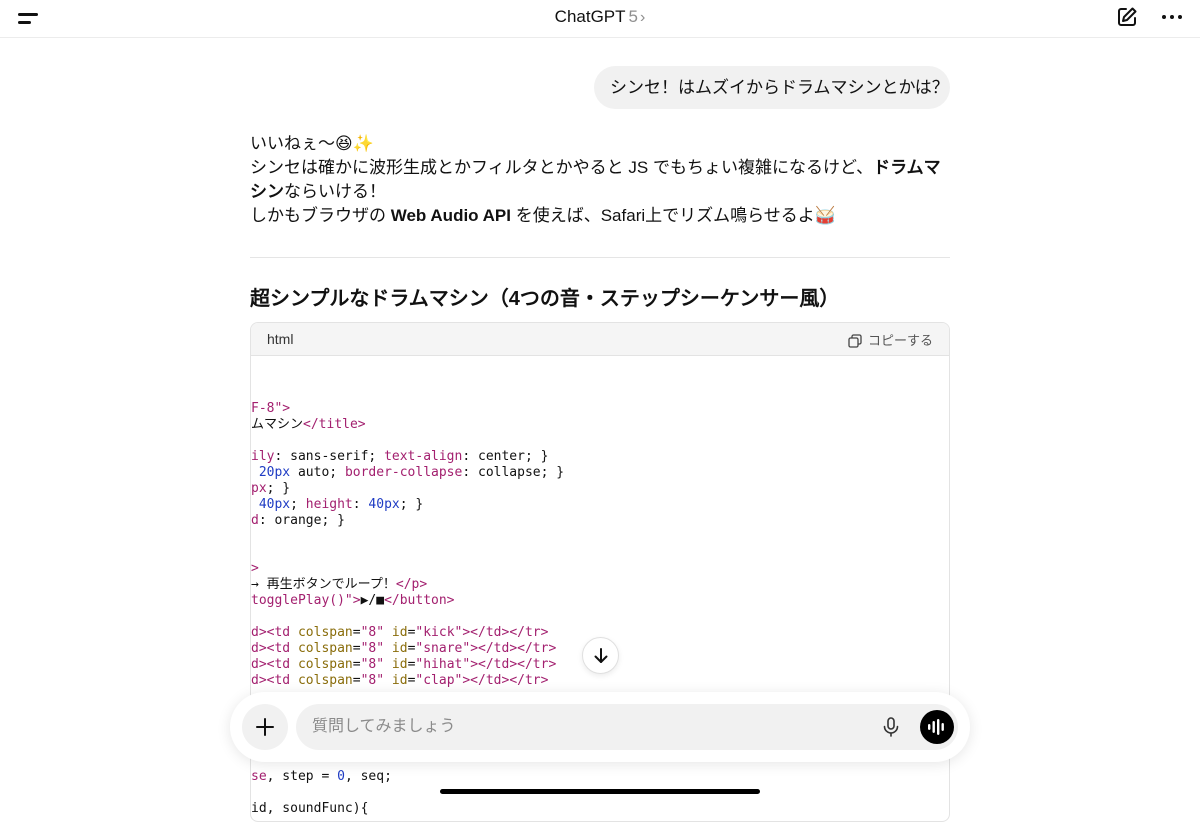  Describe the element at coordinates (600, 569) in the screenshot. I see `code-line: >` at that location.